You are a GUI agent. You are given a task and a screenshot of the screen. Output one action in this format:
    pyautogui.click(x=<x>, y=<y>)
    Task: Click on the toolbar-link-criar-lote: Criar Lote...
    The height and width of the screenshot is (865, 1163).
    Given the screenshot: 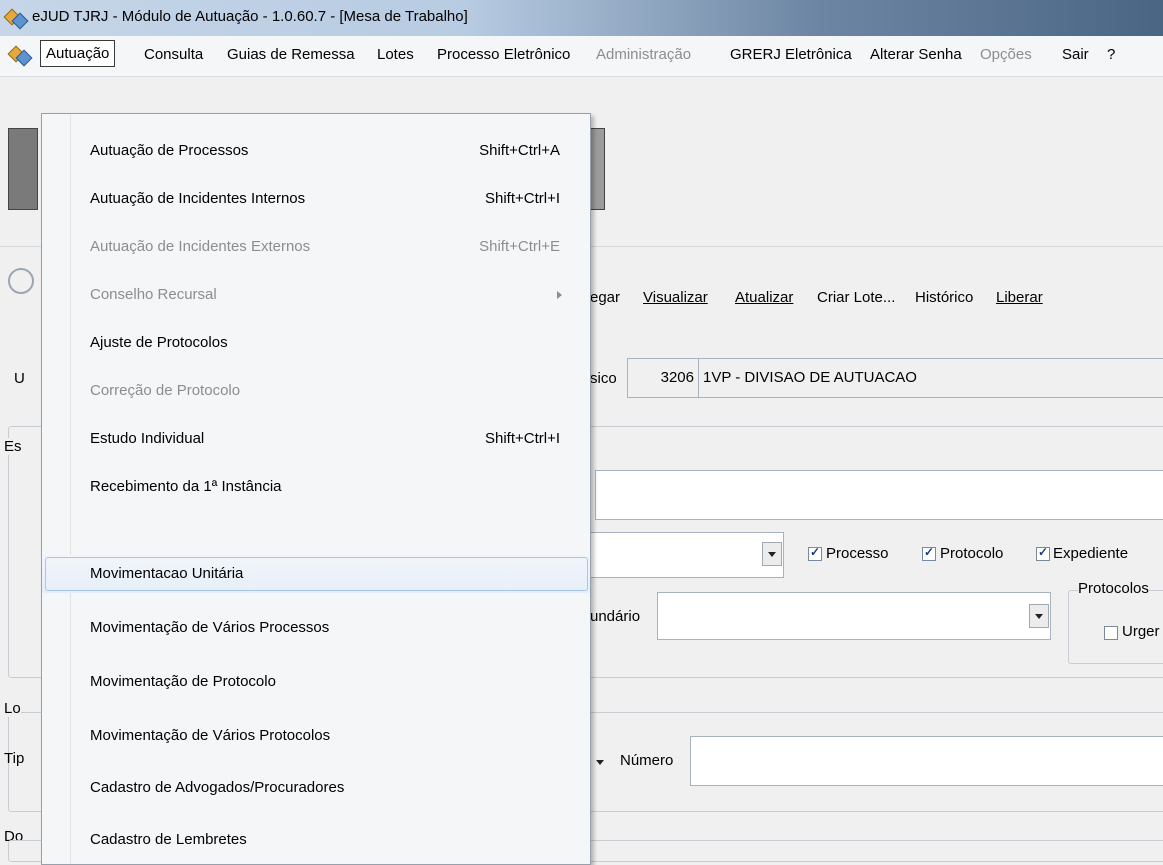 What is the action you would take?
    pyautogui.click(x=856, y=297)
    